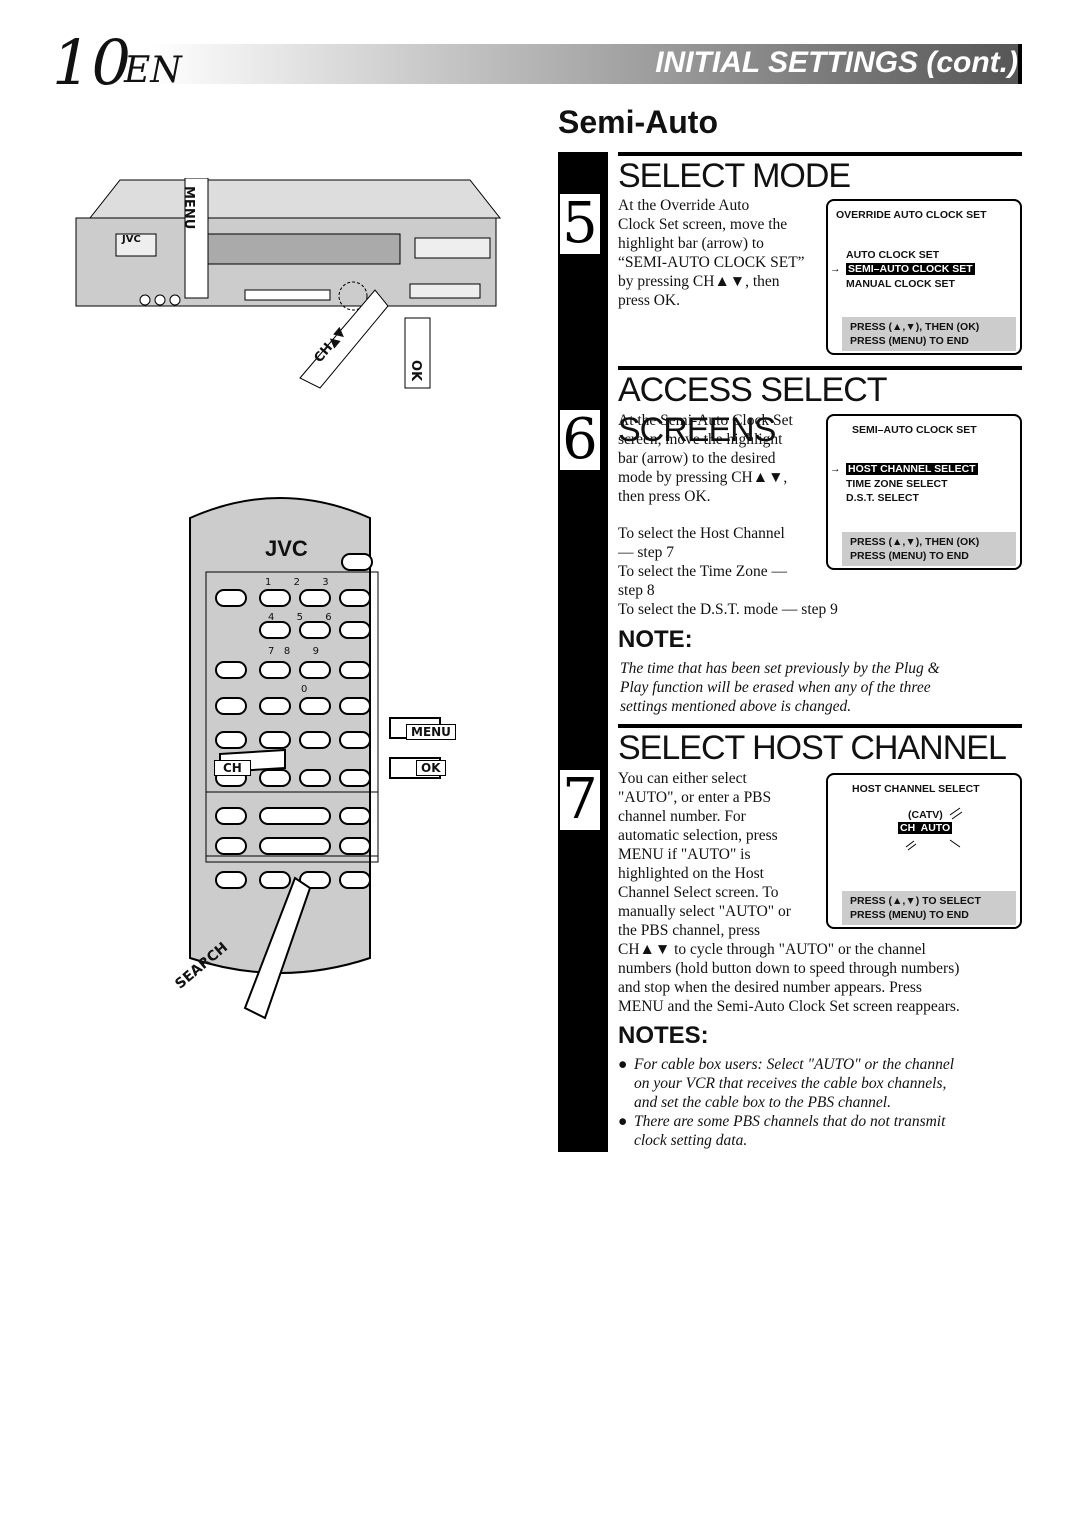  Describe the element at coordinates (912, 469) in the screenshot. I see `osd-item-selected: HOST CHANNEL SELECT` at that location.